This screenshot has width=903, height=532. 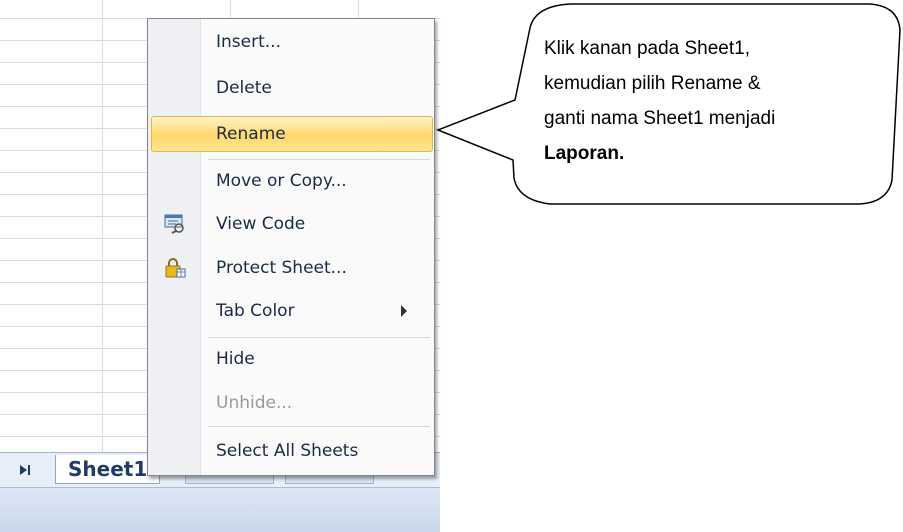 I want to click on menu-item-view-code: View Code, so click(x=291, y=224).